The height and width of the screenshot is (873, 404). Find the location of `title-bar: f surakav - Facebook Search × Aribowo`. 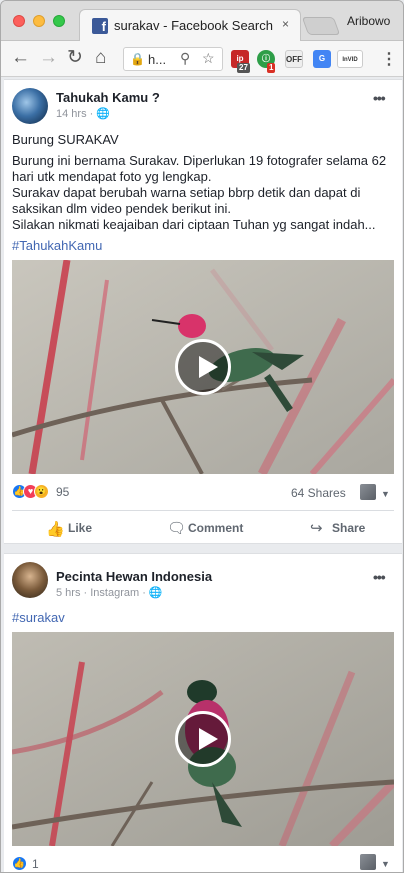

title-bar: f surakav - Facebook Search × Aribowo is located at coordinates (202, 21).